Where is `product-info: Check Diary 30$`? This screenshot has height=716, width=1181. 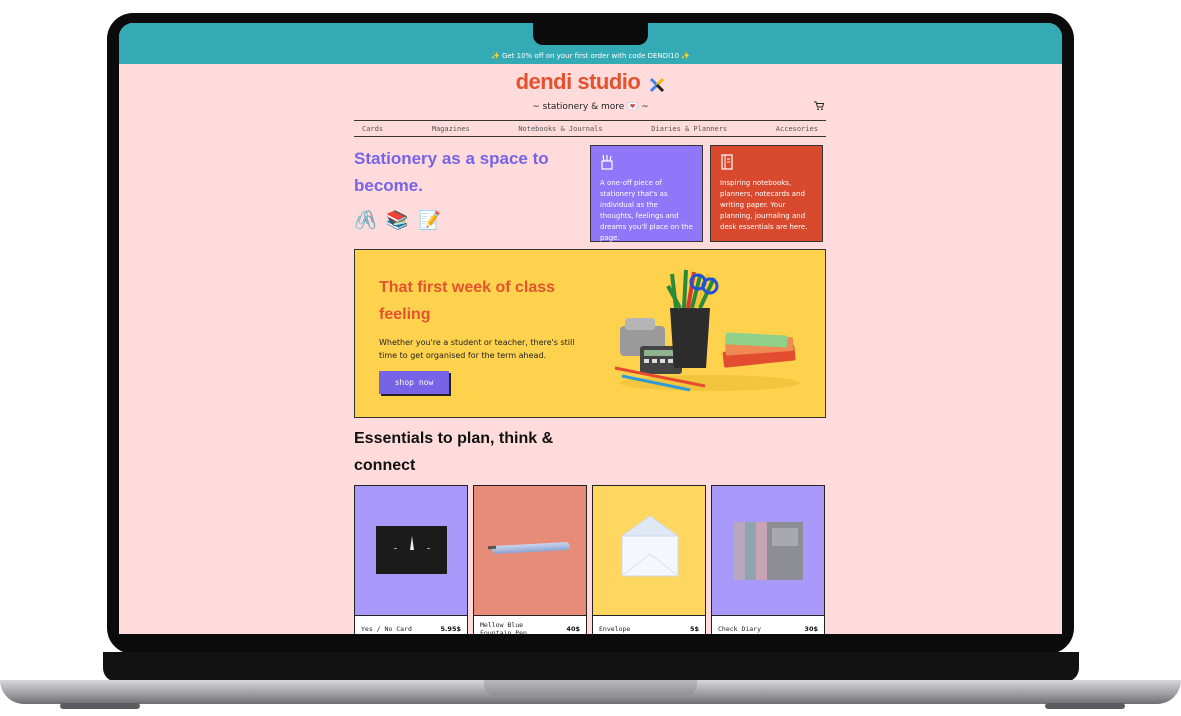
product-info: Check Diary 30$ is located at coordinates (768, 624).